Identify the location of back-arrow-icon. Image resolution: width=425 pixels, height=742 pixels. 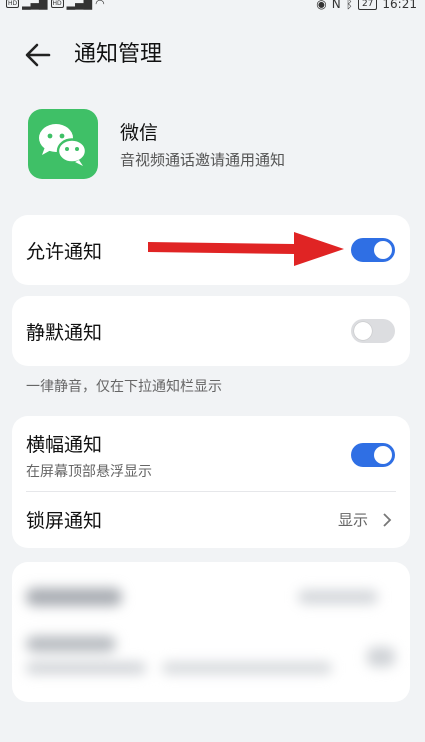
(39, 55).